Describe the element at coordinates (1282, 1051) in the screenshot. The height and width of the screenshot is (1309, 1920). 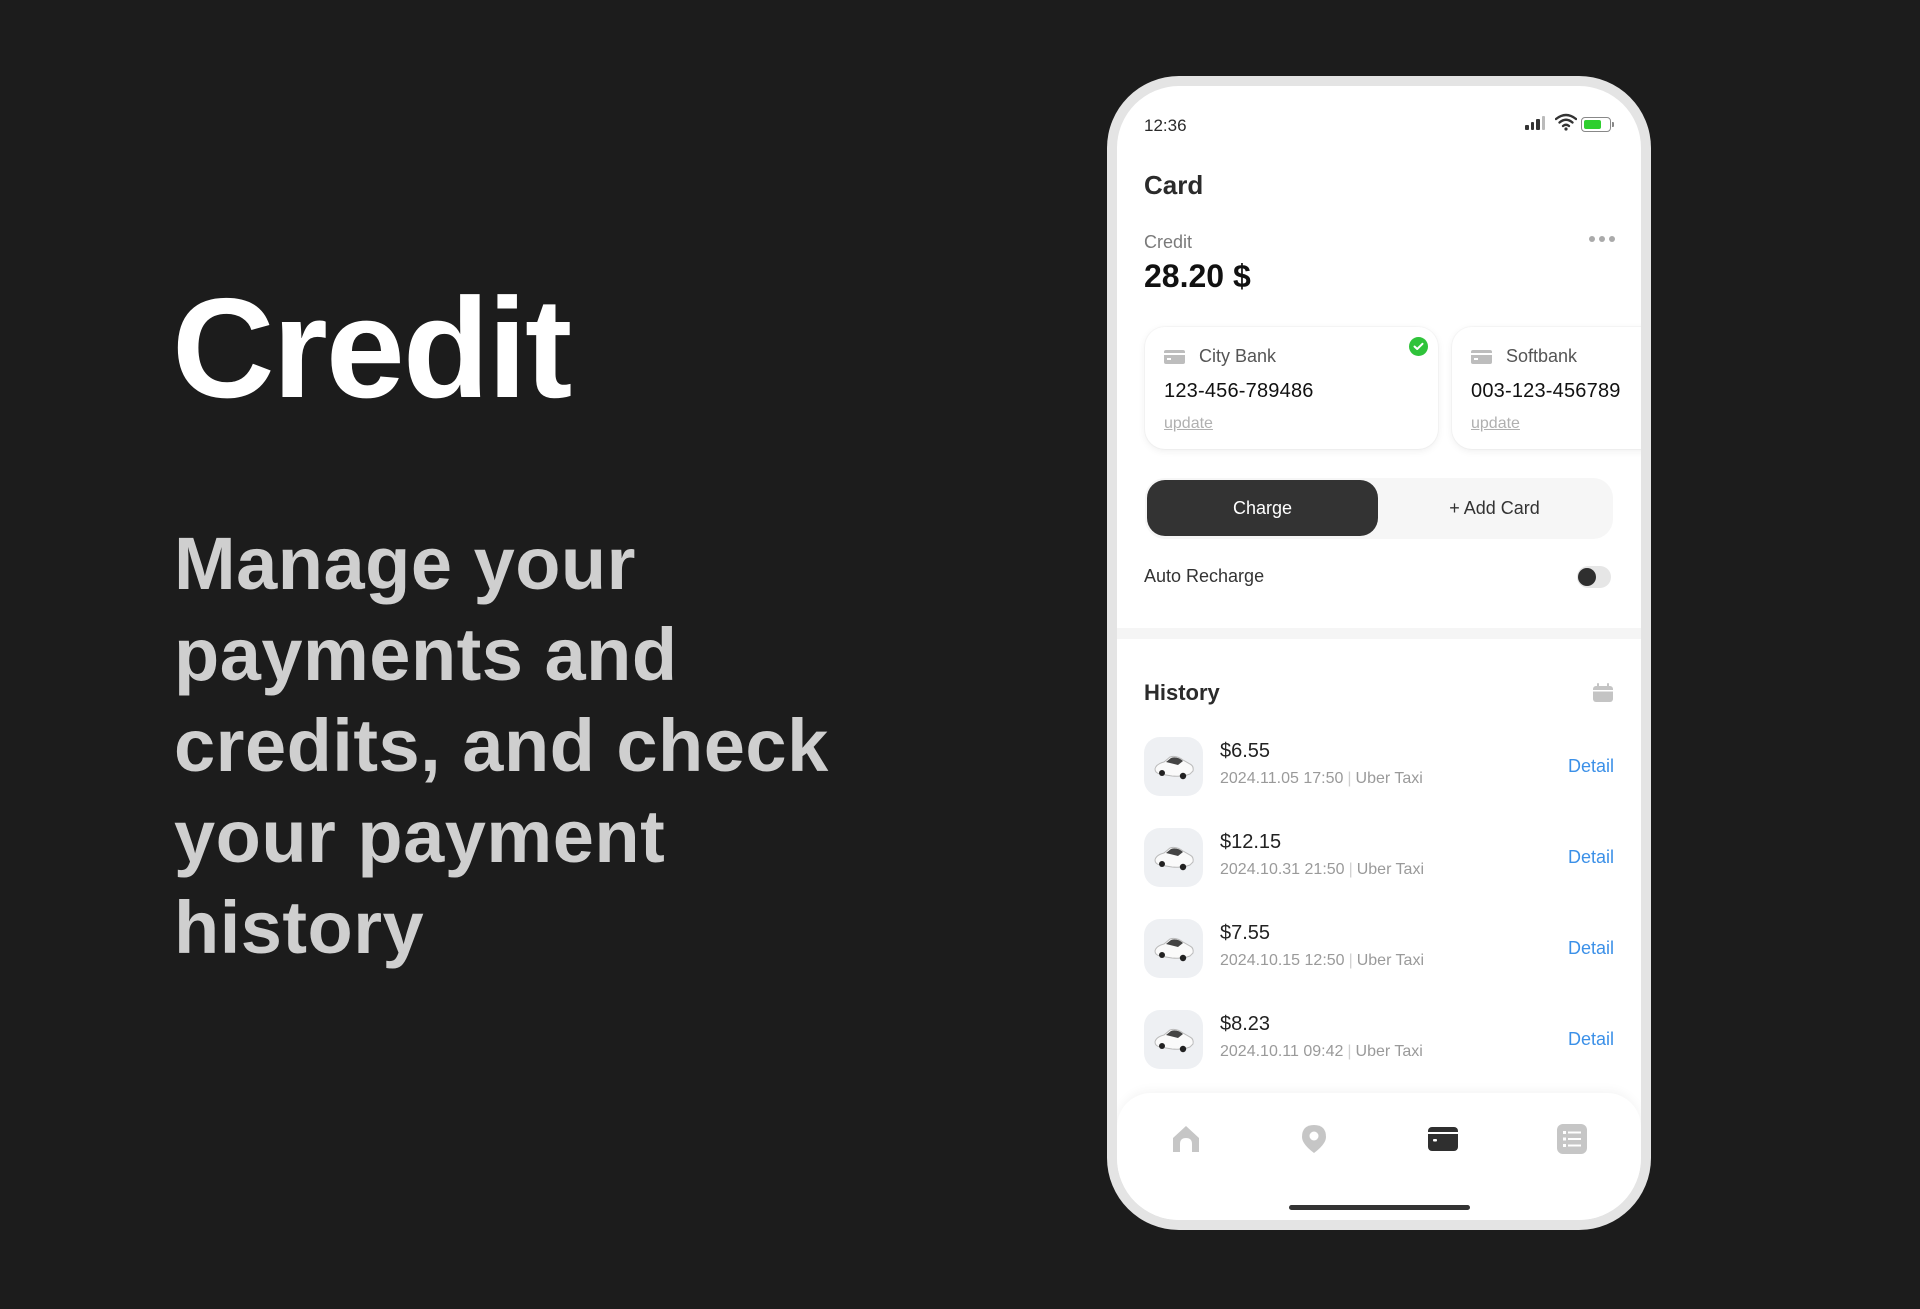
I see `history-datetime: 2024.10.11 09:42` at that location.